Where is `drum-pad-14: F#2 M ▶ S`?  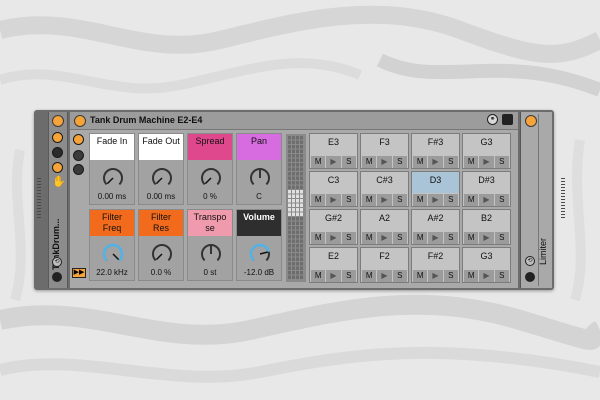
drum-pad-14: F#2 M ▶ S is located at coordinates (435, 265).